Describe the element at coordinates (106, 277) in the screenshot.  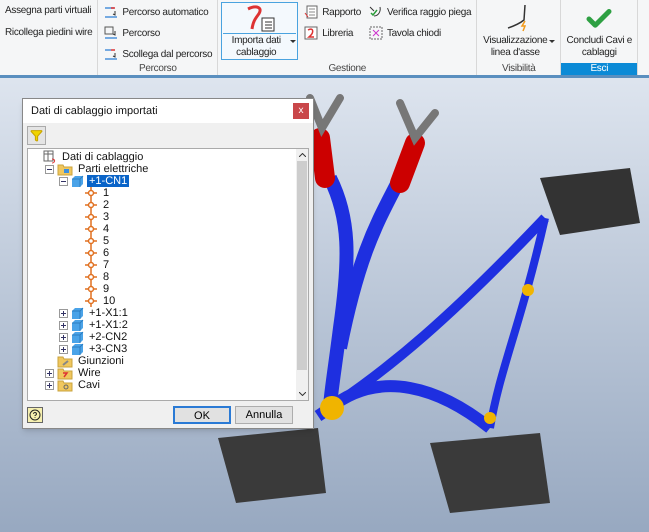
I see `tree-item: 8` at that location.